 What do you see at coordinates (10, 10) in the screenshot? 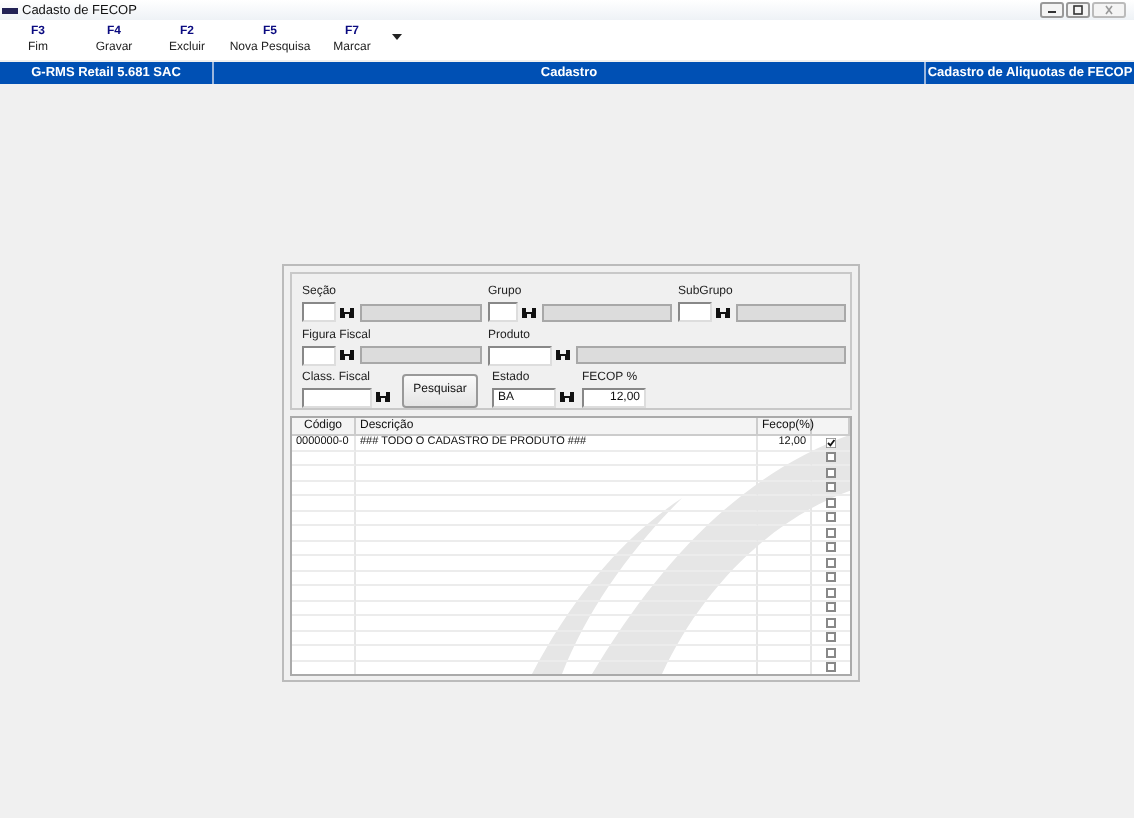
I see `app-icon` at bounding box center [10, 10].